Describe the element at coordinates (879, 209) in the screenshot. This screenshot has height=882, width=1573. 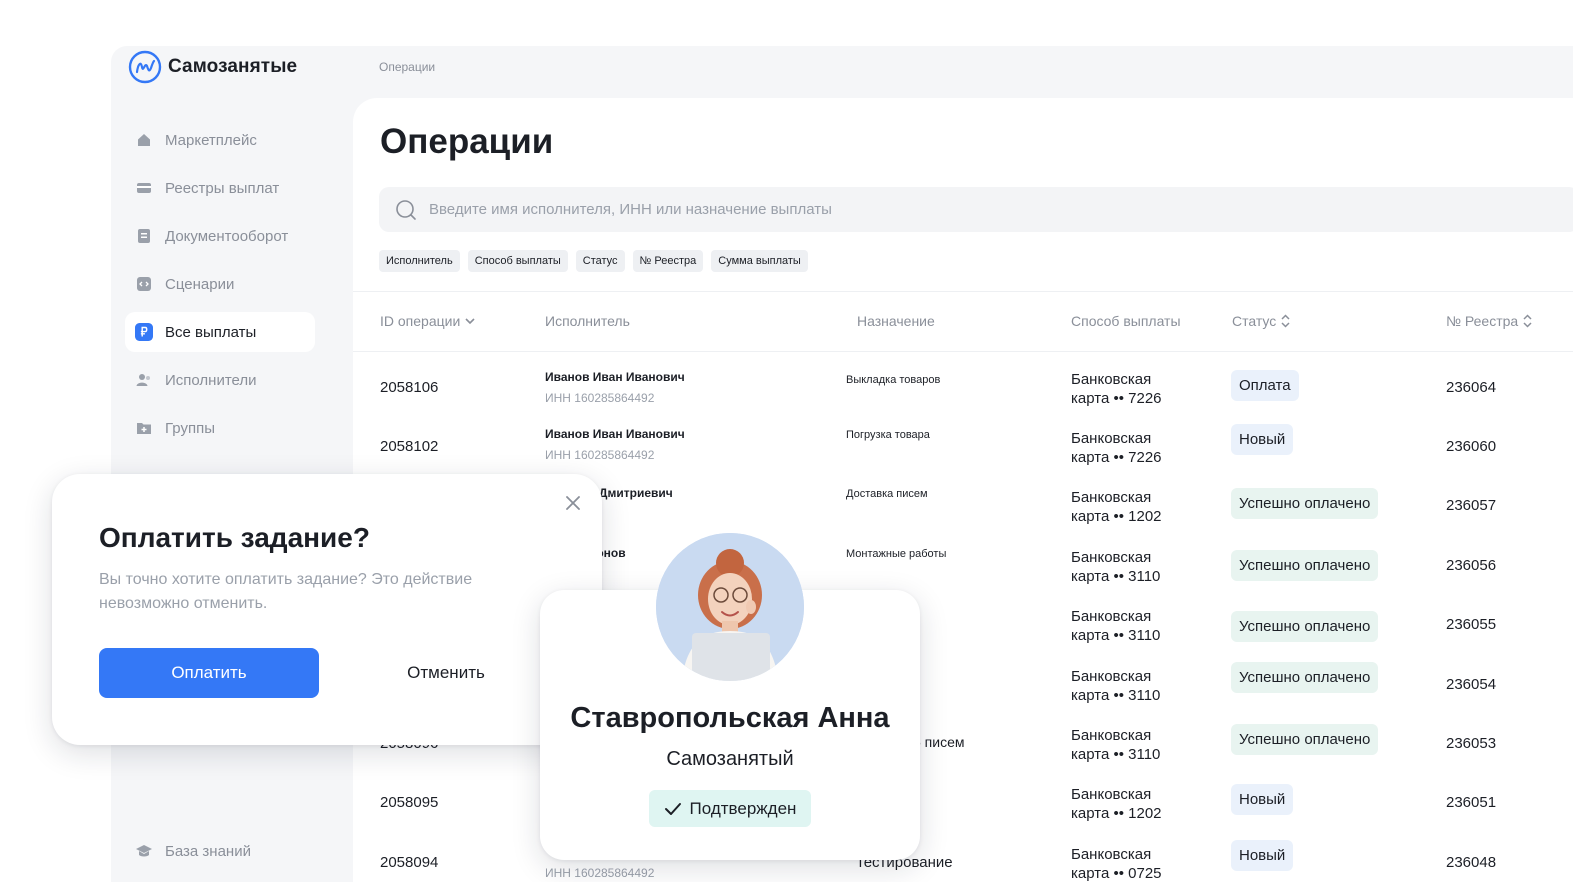
I see `search-input` at that location.